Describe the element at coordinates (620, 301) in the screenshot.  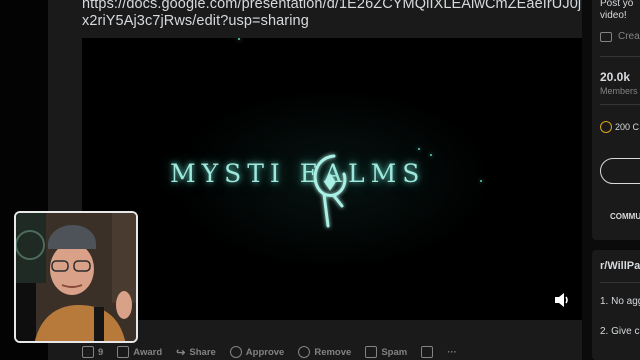
I see `rule-1: 1. No agg` at that location.